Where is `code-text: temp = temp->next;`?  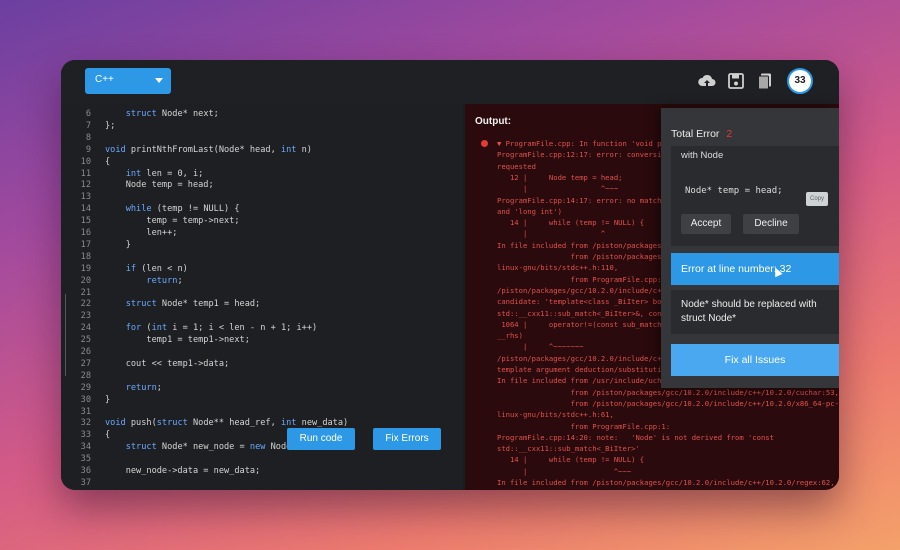 code-text: temp = temp->next; is located at coordinates (172, 221).